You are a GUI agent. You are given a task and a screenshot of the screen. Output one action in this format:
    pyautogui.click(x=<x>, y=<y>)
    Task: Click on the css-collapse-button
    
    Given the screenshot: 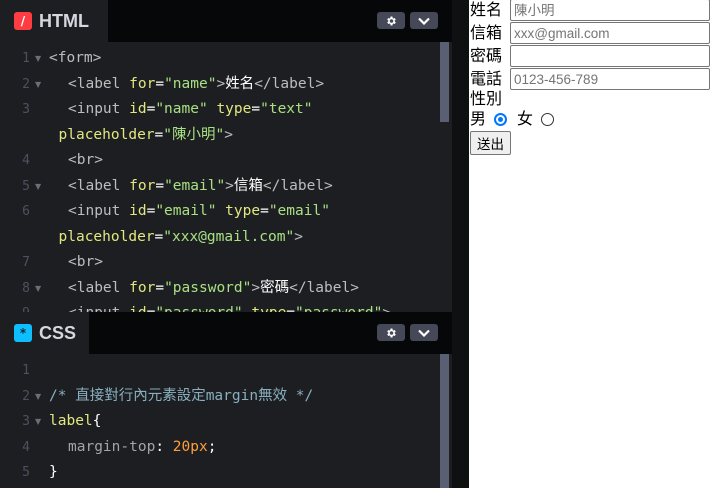 What is the action you would take?
    pyautogui.click(x=424, y=332)
    